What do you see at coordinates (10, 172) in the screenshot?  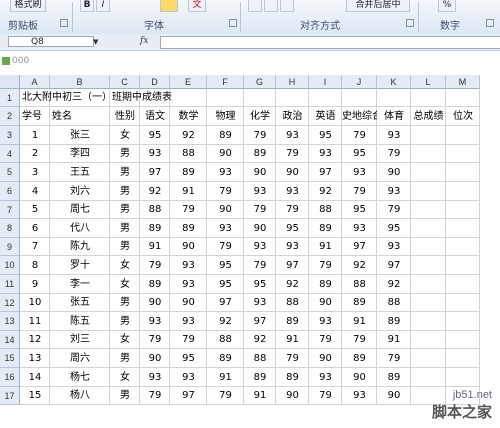 I see `row-header: 5` at bounding box center [10, 172].